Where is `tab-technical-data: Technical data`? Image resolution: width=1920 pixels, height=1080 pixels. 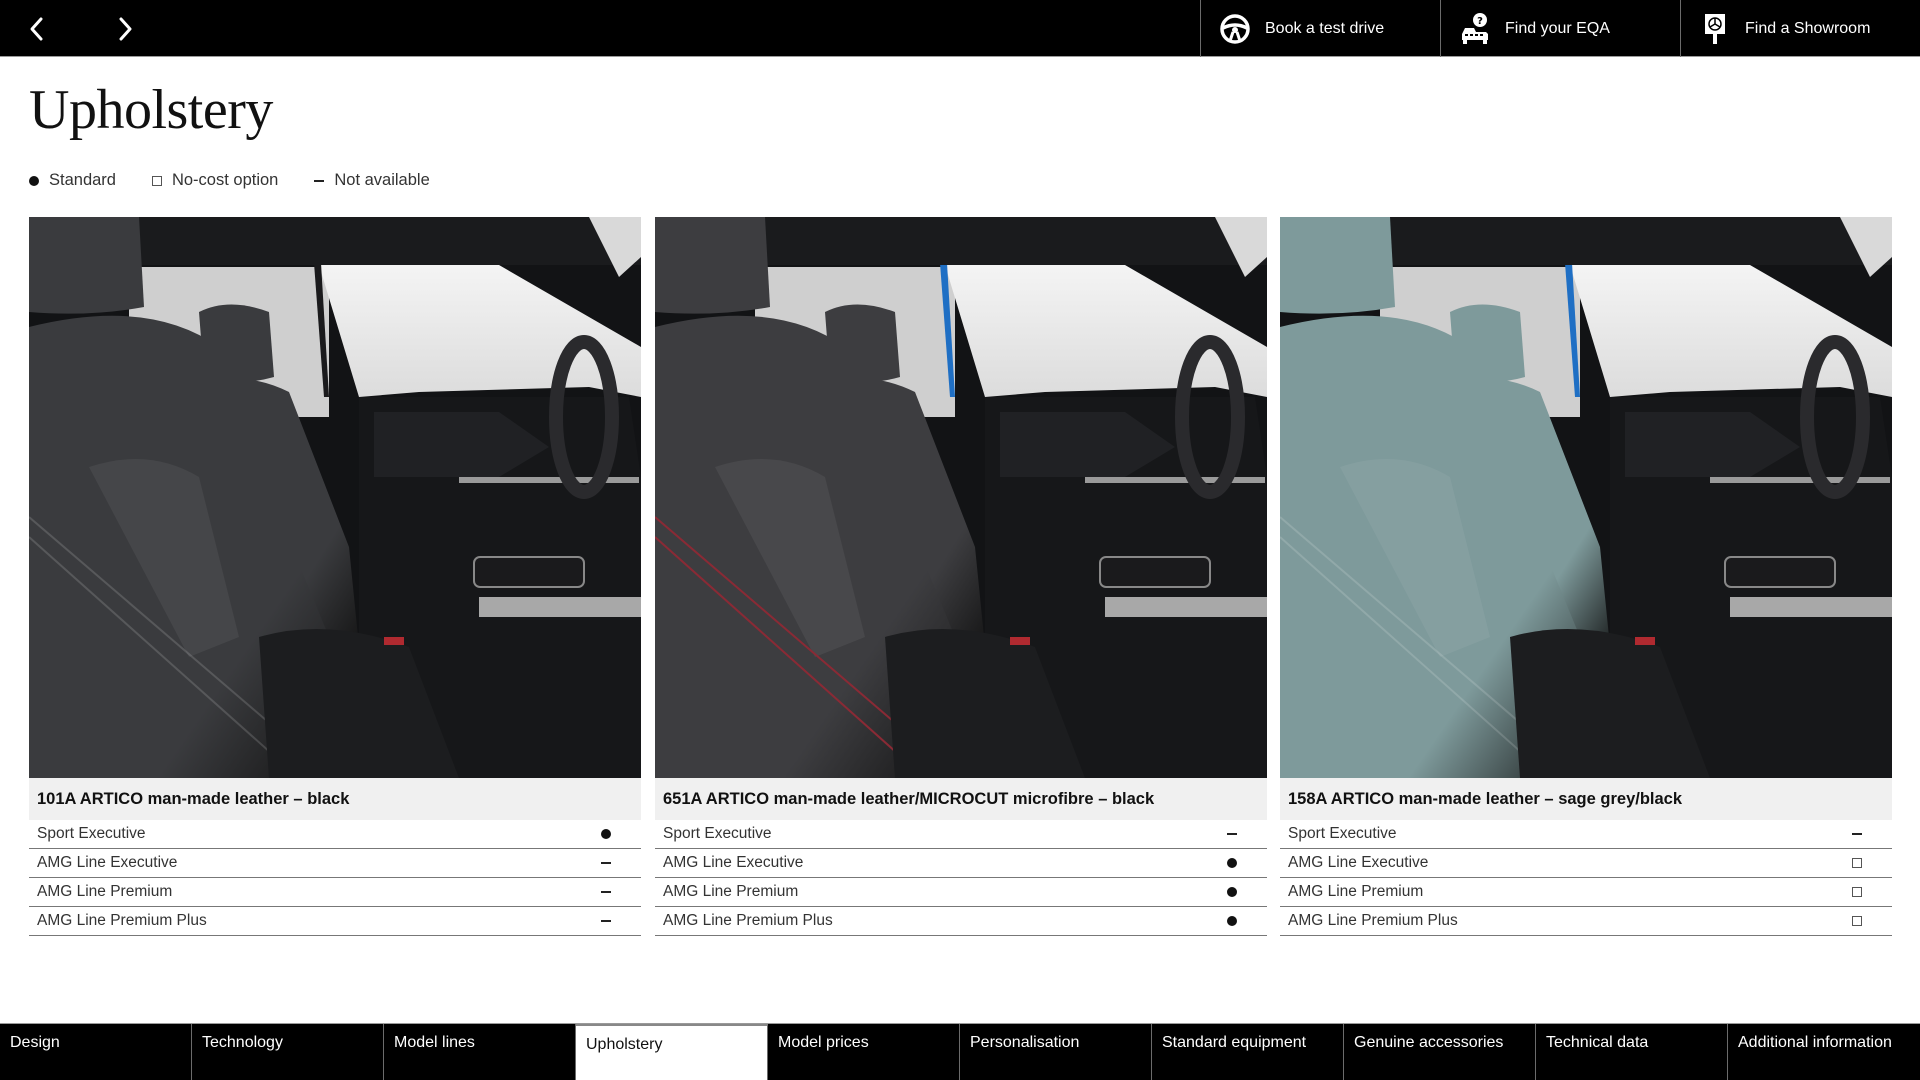 tab-technical-data: Technical data is located at coordinates (1632, 1052).